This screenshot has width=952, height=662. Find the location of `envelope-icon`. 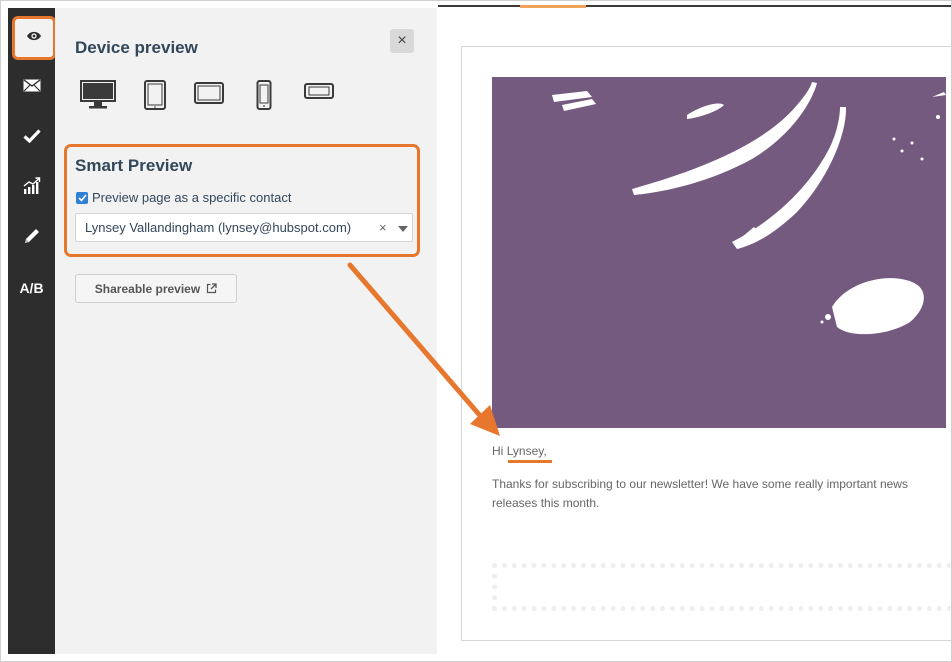

envelope-icon is located at coordinates (32, 88).